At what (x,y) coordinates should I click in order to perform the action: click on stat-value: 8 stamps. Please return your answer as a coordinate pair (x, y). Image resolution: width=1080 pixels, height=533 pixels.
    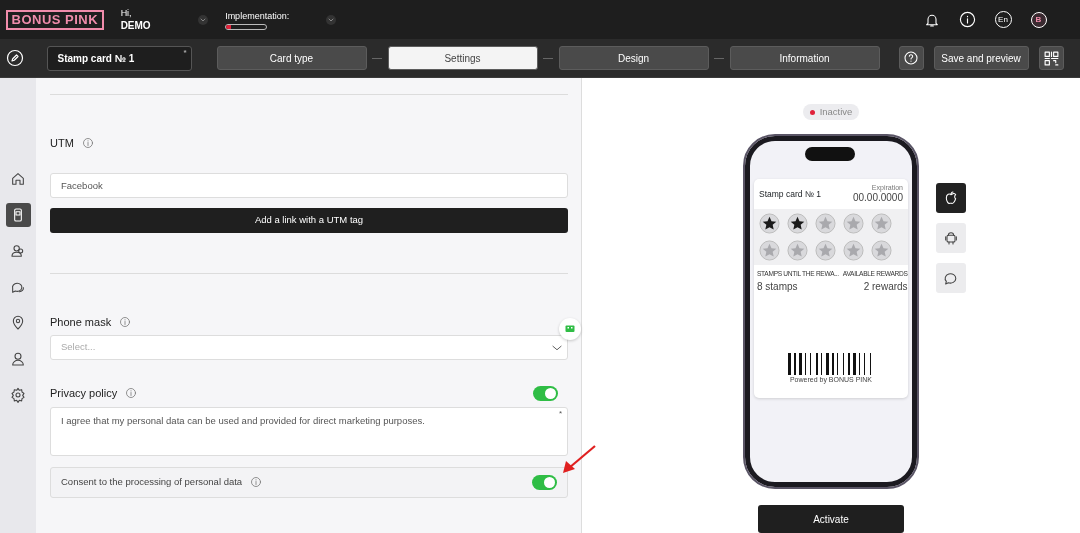
    Looking at the image, I should click on (778, 287).